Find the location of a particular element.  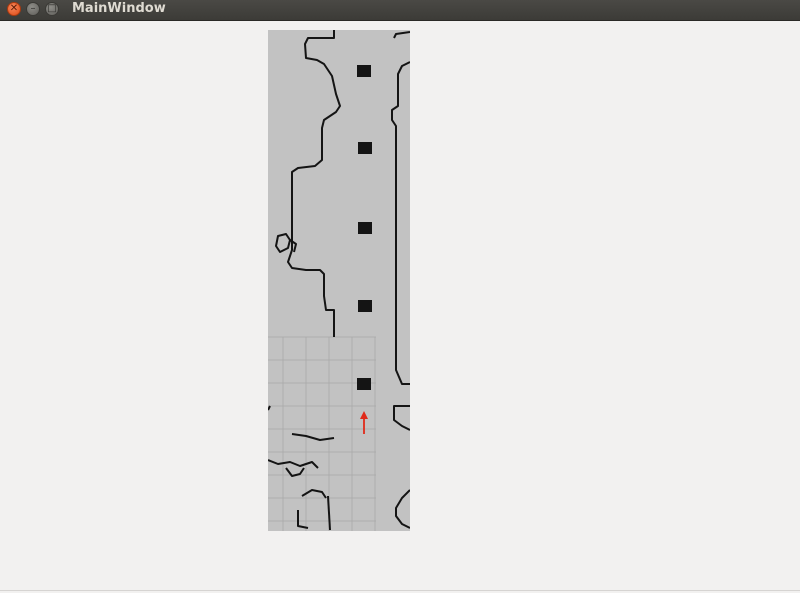

window-title: MainWindow is located at coordinates (119, 8).